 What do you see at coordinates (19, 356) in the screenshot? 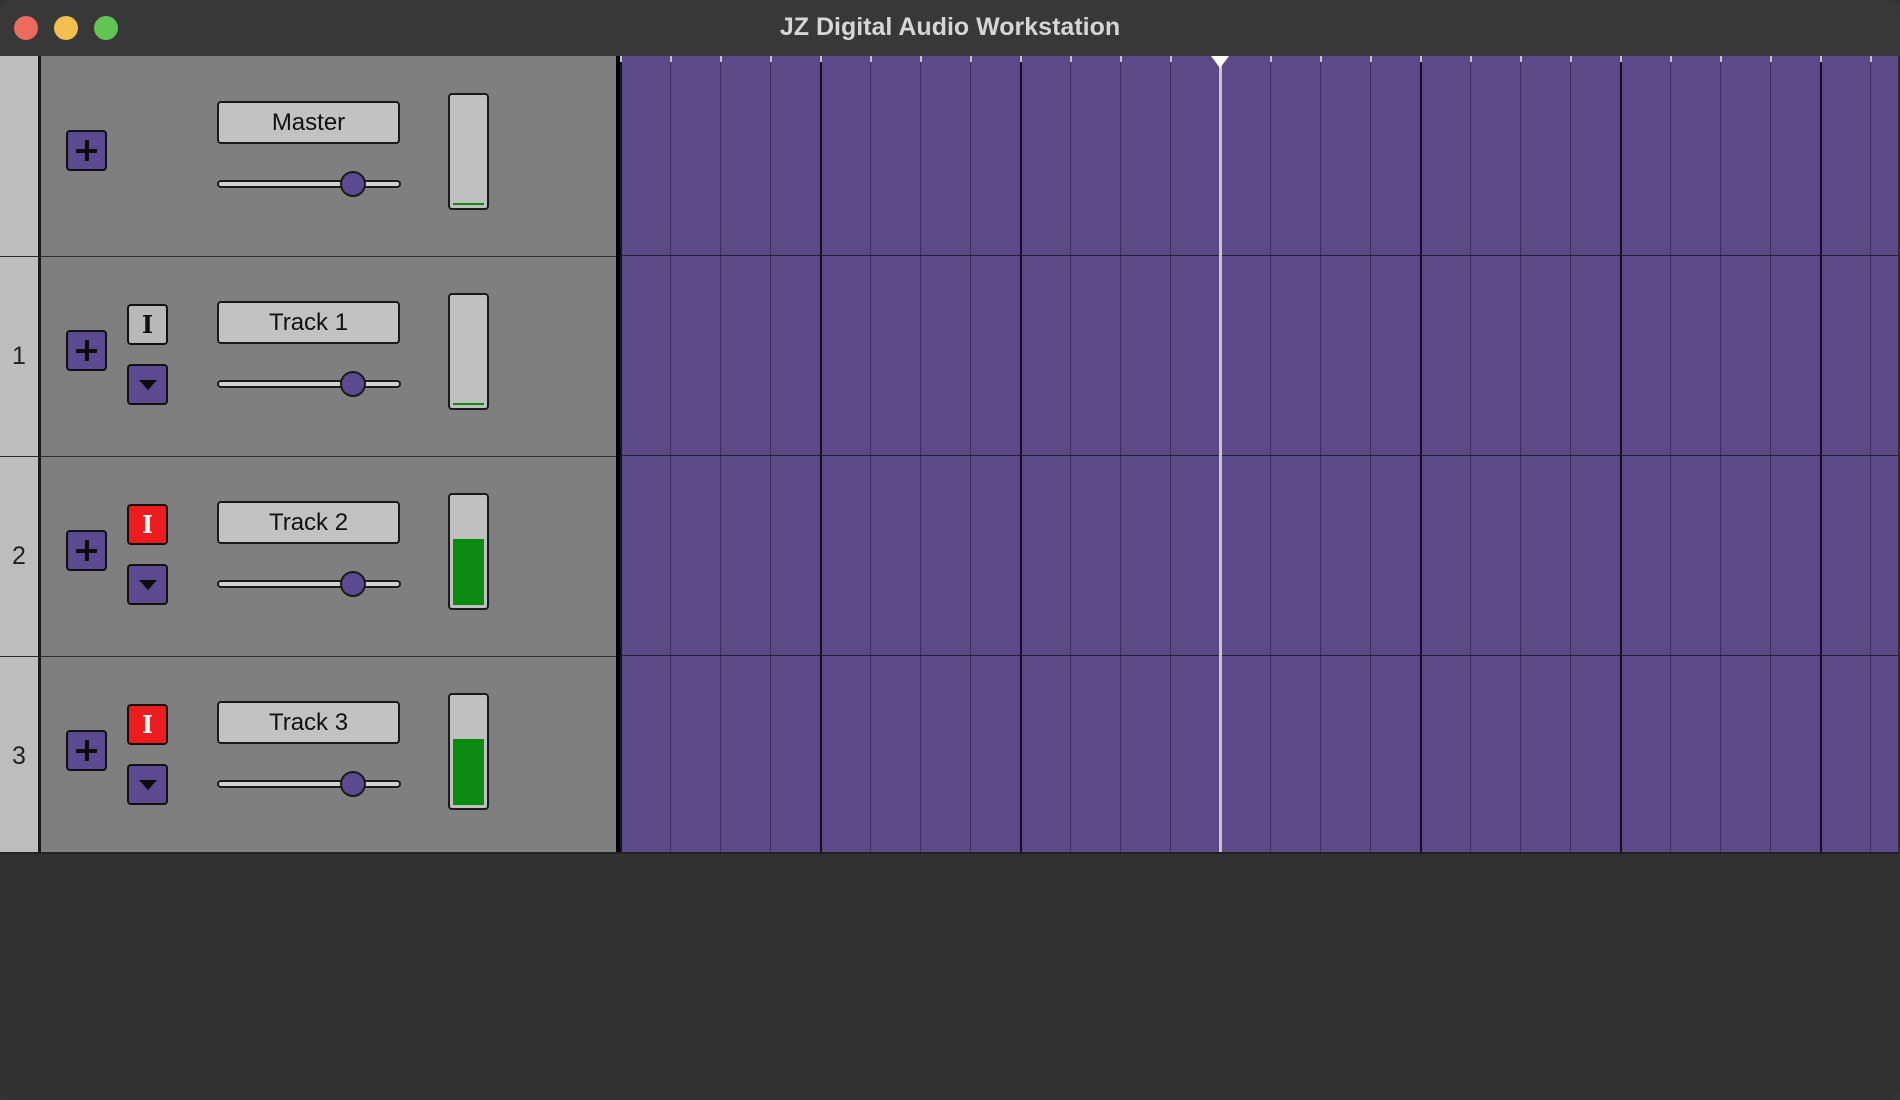
I see `track-number-1: 1` at bounding box center [19, 356].